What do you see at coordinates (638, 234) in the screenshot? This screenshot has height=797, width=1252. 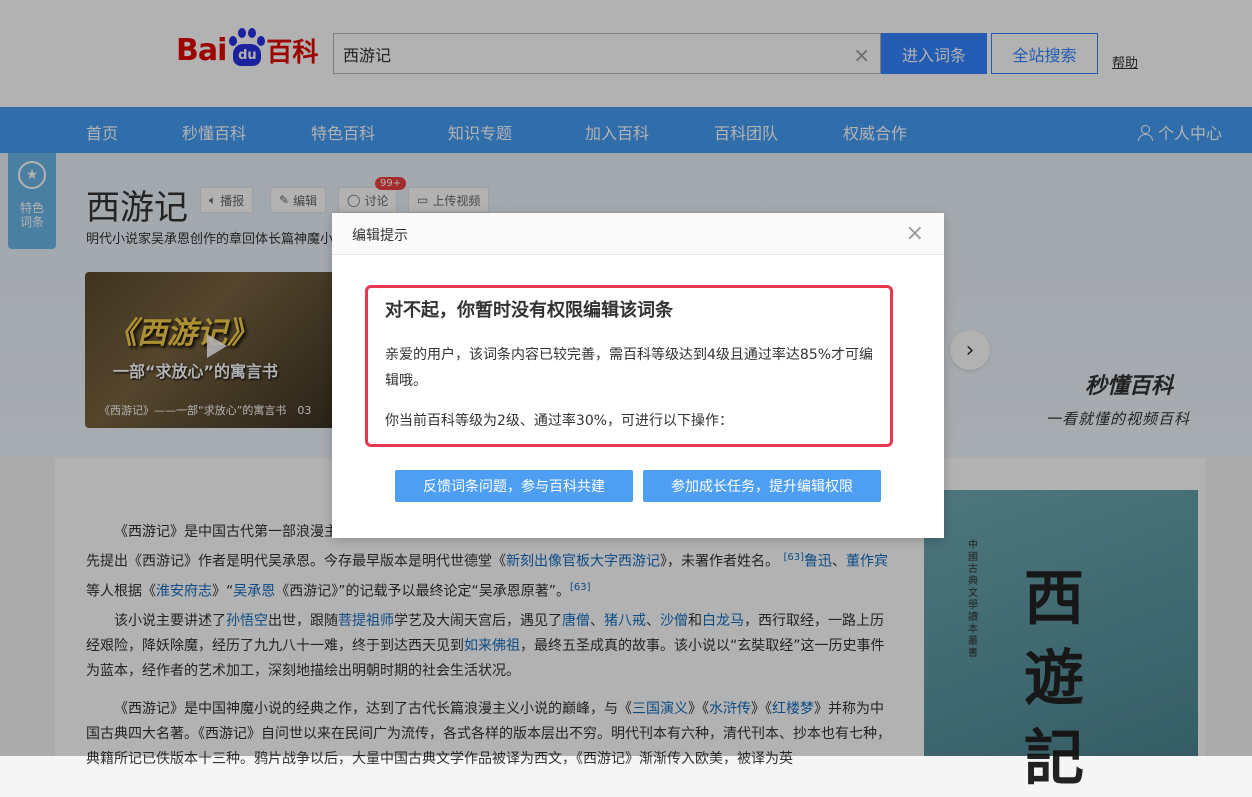 I see `dialog-header: 编辑提示 ×` at bounding box center [638, 234].